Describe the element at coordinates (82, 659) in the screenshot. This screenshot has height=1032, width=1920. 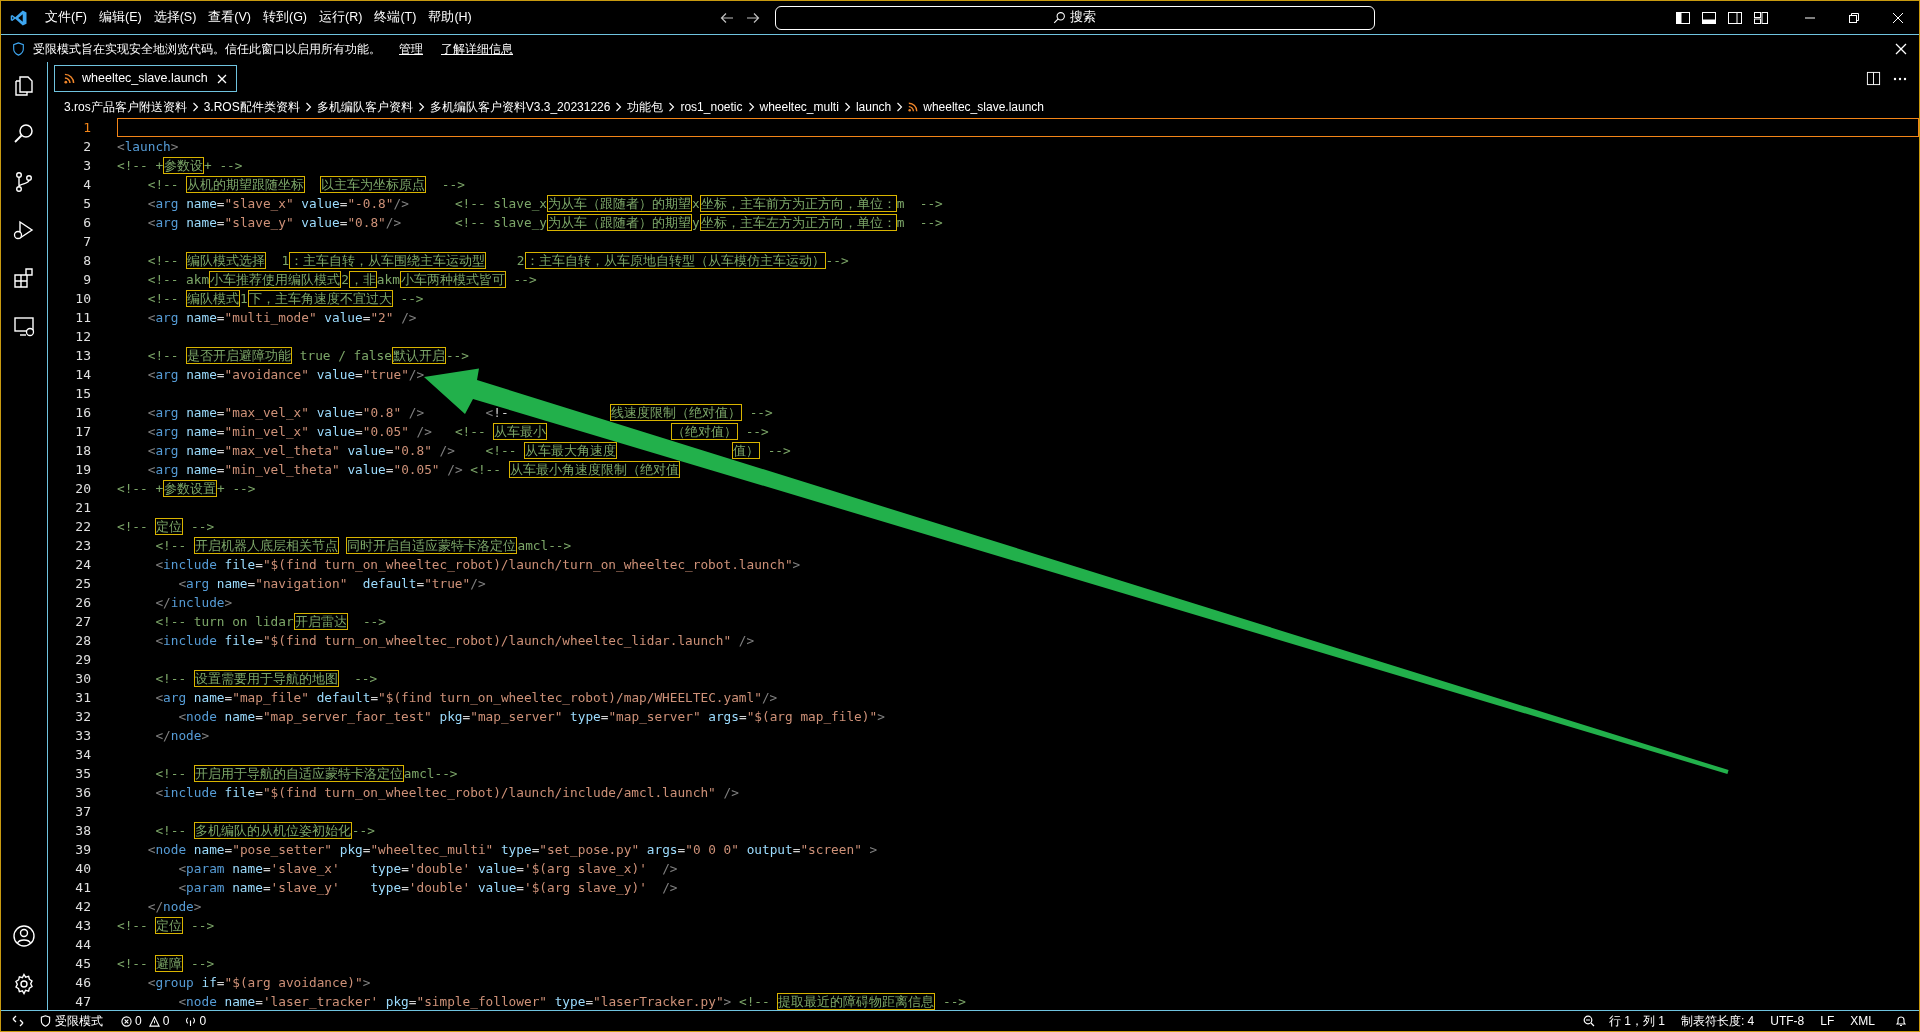
I see `line-number: 29` at that location.